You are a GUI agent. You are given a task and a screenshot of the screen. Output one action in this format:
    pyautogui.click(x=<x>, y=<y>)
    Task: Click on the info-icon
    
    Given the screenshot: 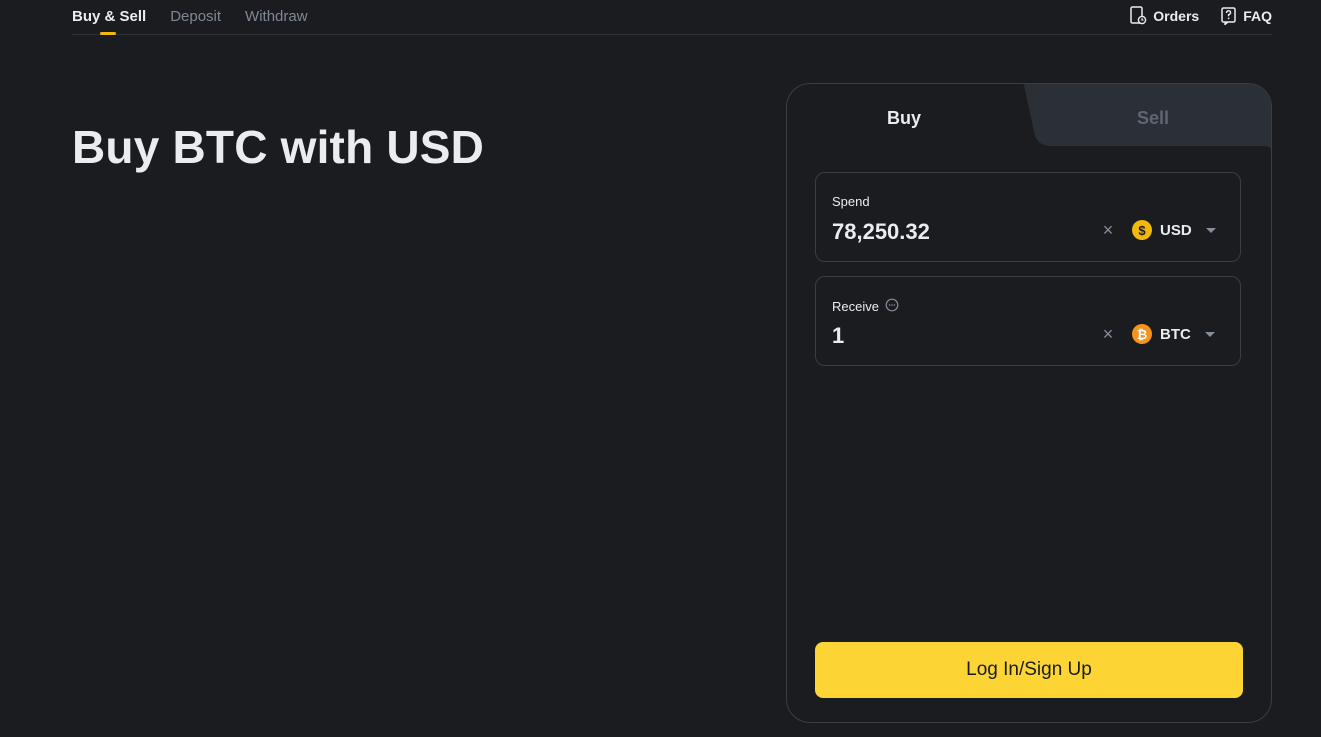 What is the action you would take?
    pyautogui.click(x=892, y=306)
    